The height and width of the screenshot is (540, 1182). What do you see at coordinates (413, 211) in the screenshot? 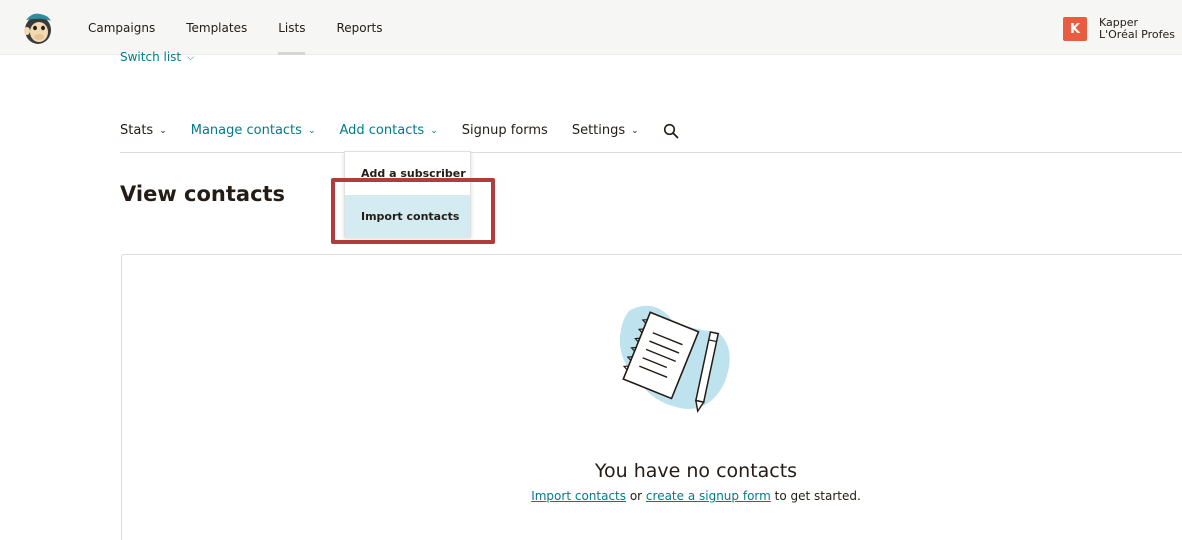
I see `highlight-annotation-box` at bounding box center [413, 211].